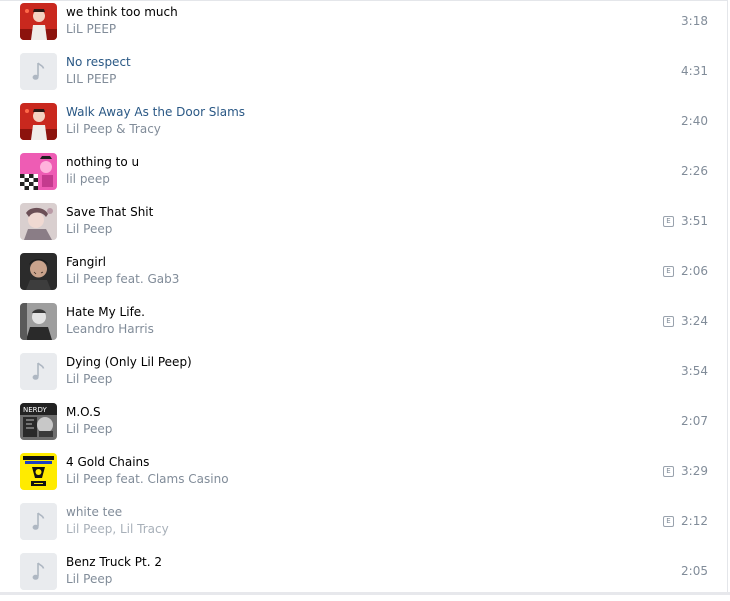  Describe the element at coordinates (94, 512) in the screenshot. I see `track-title: white tee` at that location.